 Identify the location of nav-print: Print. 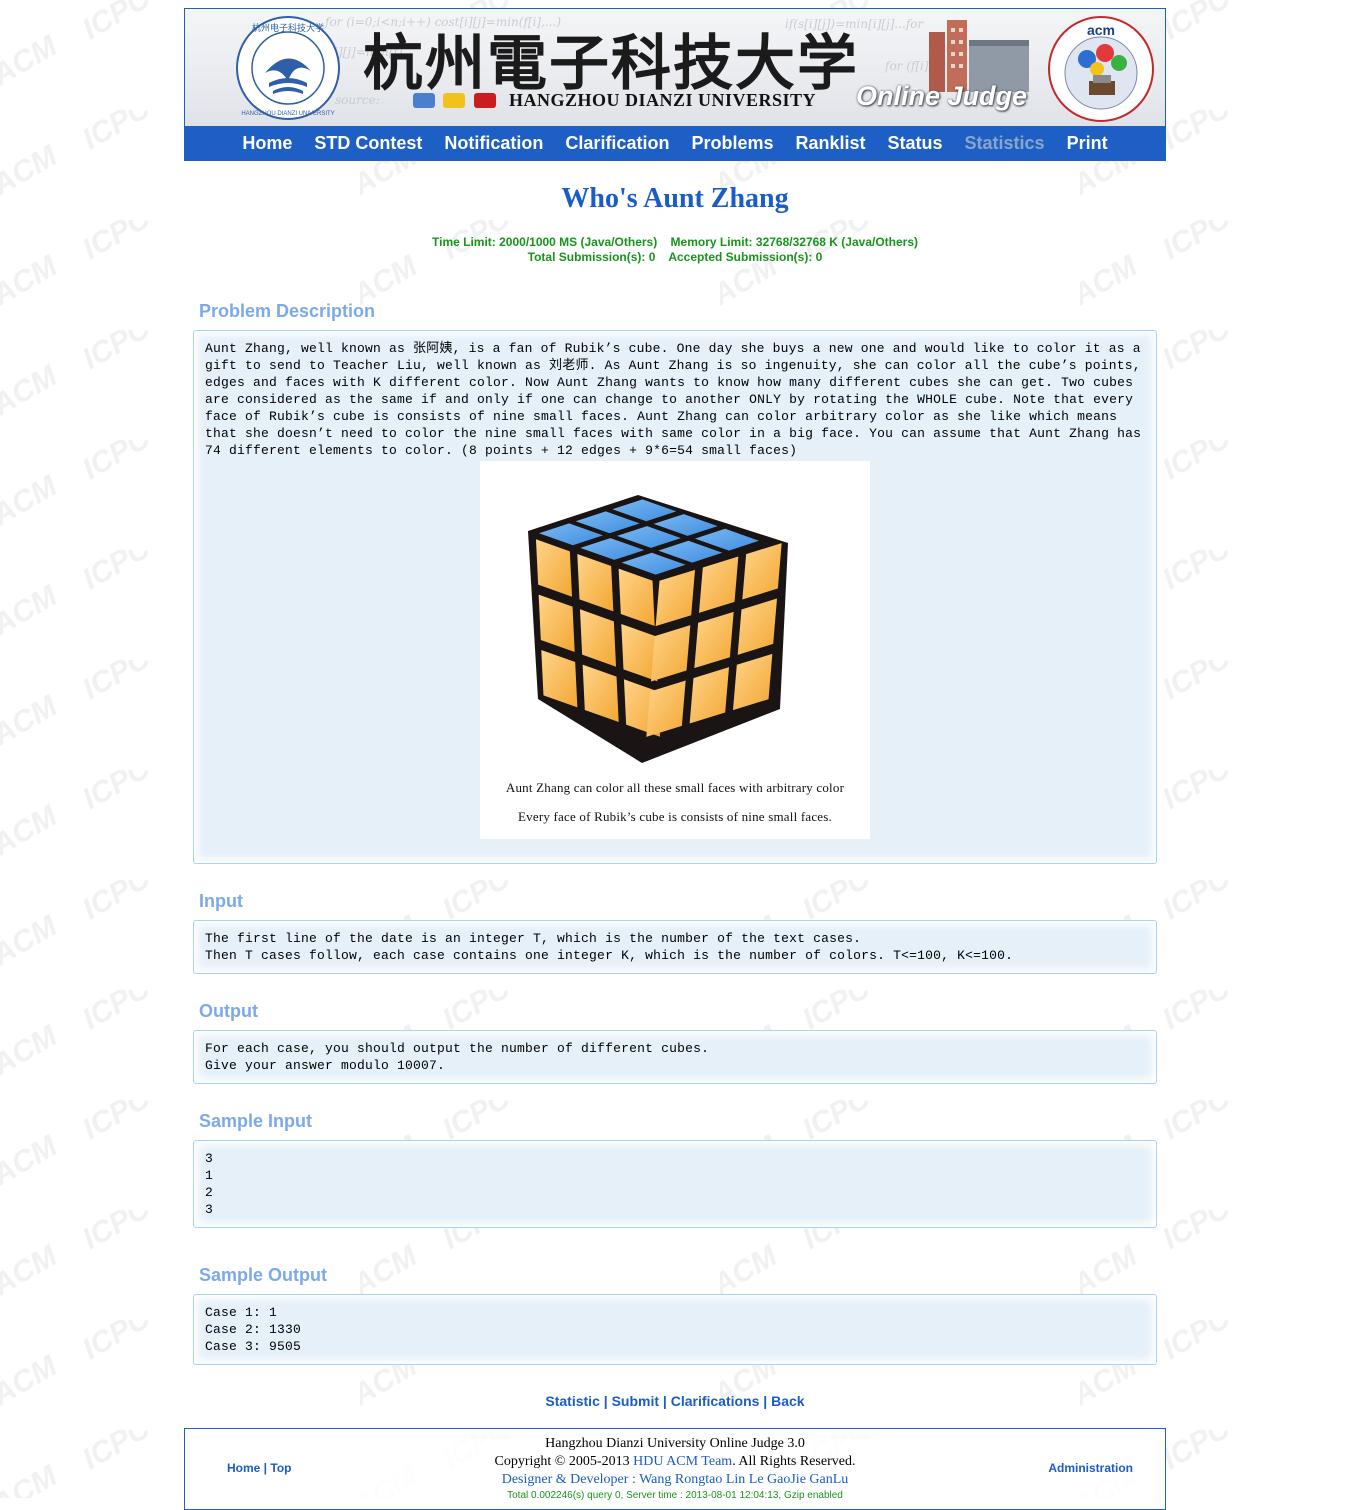
(1087, 143).